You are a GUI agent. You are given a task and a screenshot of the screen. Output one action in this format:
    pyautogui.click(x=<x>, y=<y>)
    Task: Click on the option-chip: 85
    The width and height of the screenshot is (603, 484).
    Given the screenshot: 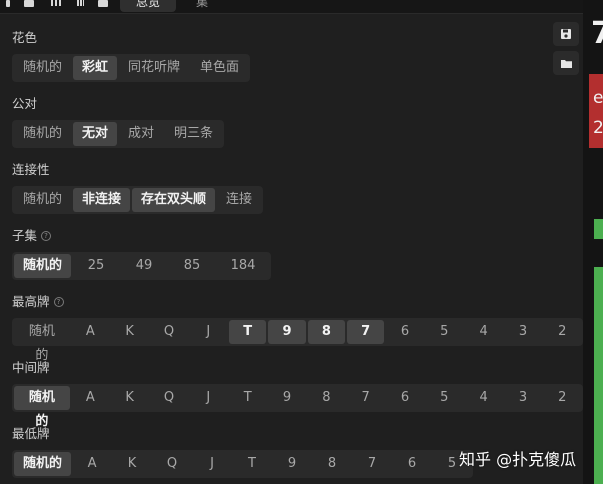 What is the action you would take?
    pyautogui.click(x=192, y=266)
    